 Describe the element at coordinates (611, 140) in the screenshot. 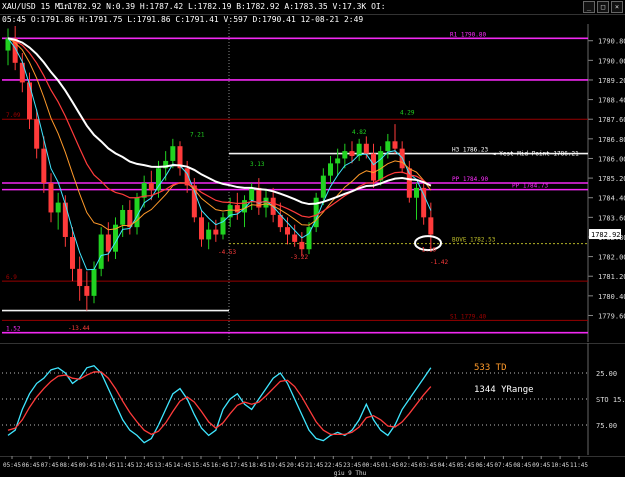

I see `y-tick-label: 1786.80` at that location.